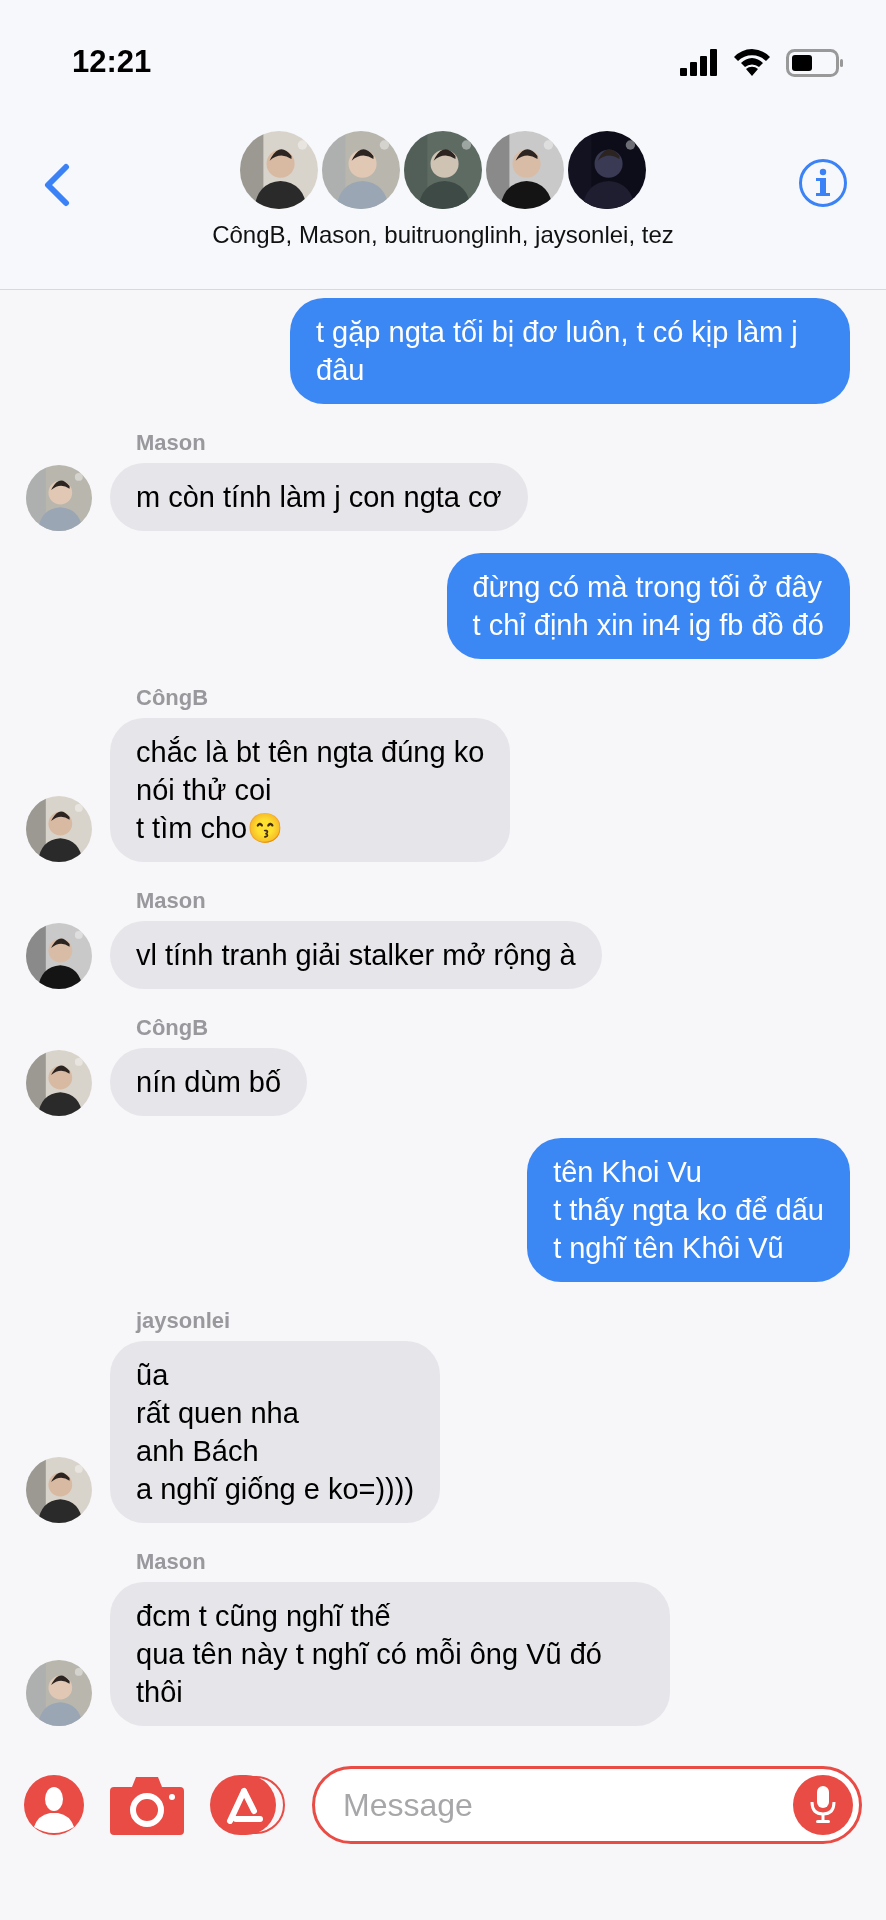 The image size is (886, 1920). Describe the element at coordinates (570, 351) in the screenshot. I see `message-bubble: t gặp ngta tối bị đơ luôn, t có kịp làm j đâu` at that location.